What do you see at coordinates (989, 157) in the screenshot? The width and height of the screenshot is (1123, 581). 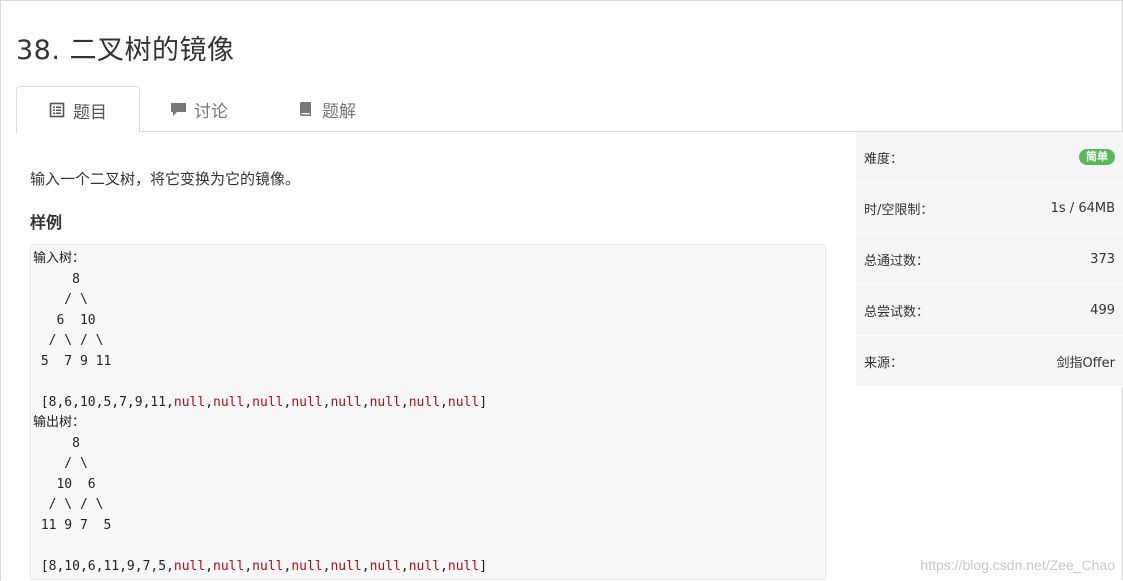 I see `info-row-difficulty: 难度： 简单` at bounding box center [989, 157].